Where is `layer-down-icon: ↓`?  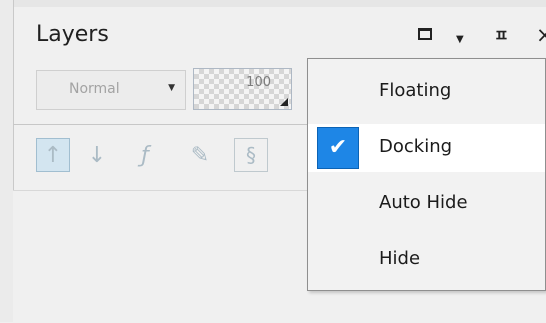
layer-down-icon: ↓ is located at coordinates (97, 155).